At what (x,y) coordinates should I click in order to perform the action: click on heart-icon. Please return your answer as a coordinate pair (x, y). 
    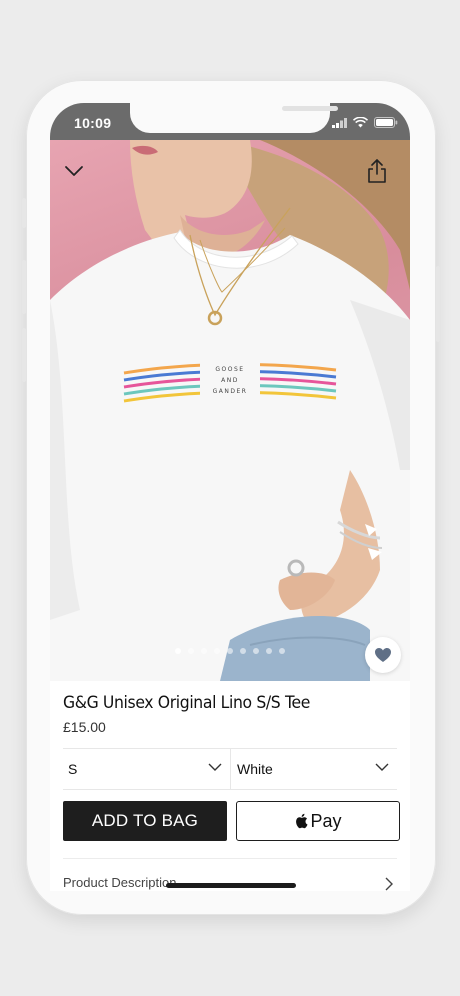
    Looking at the image, I should click on (383, 655).